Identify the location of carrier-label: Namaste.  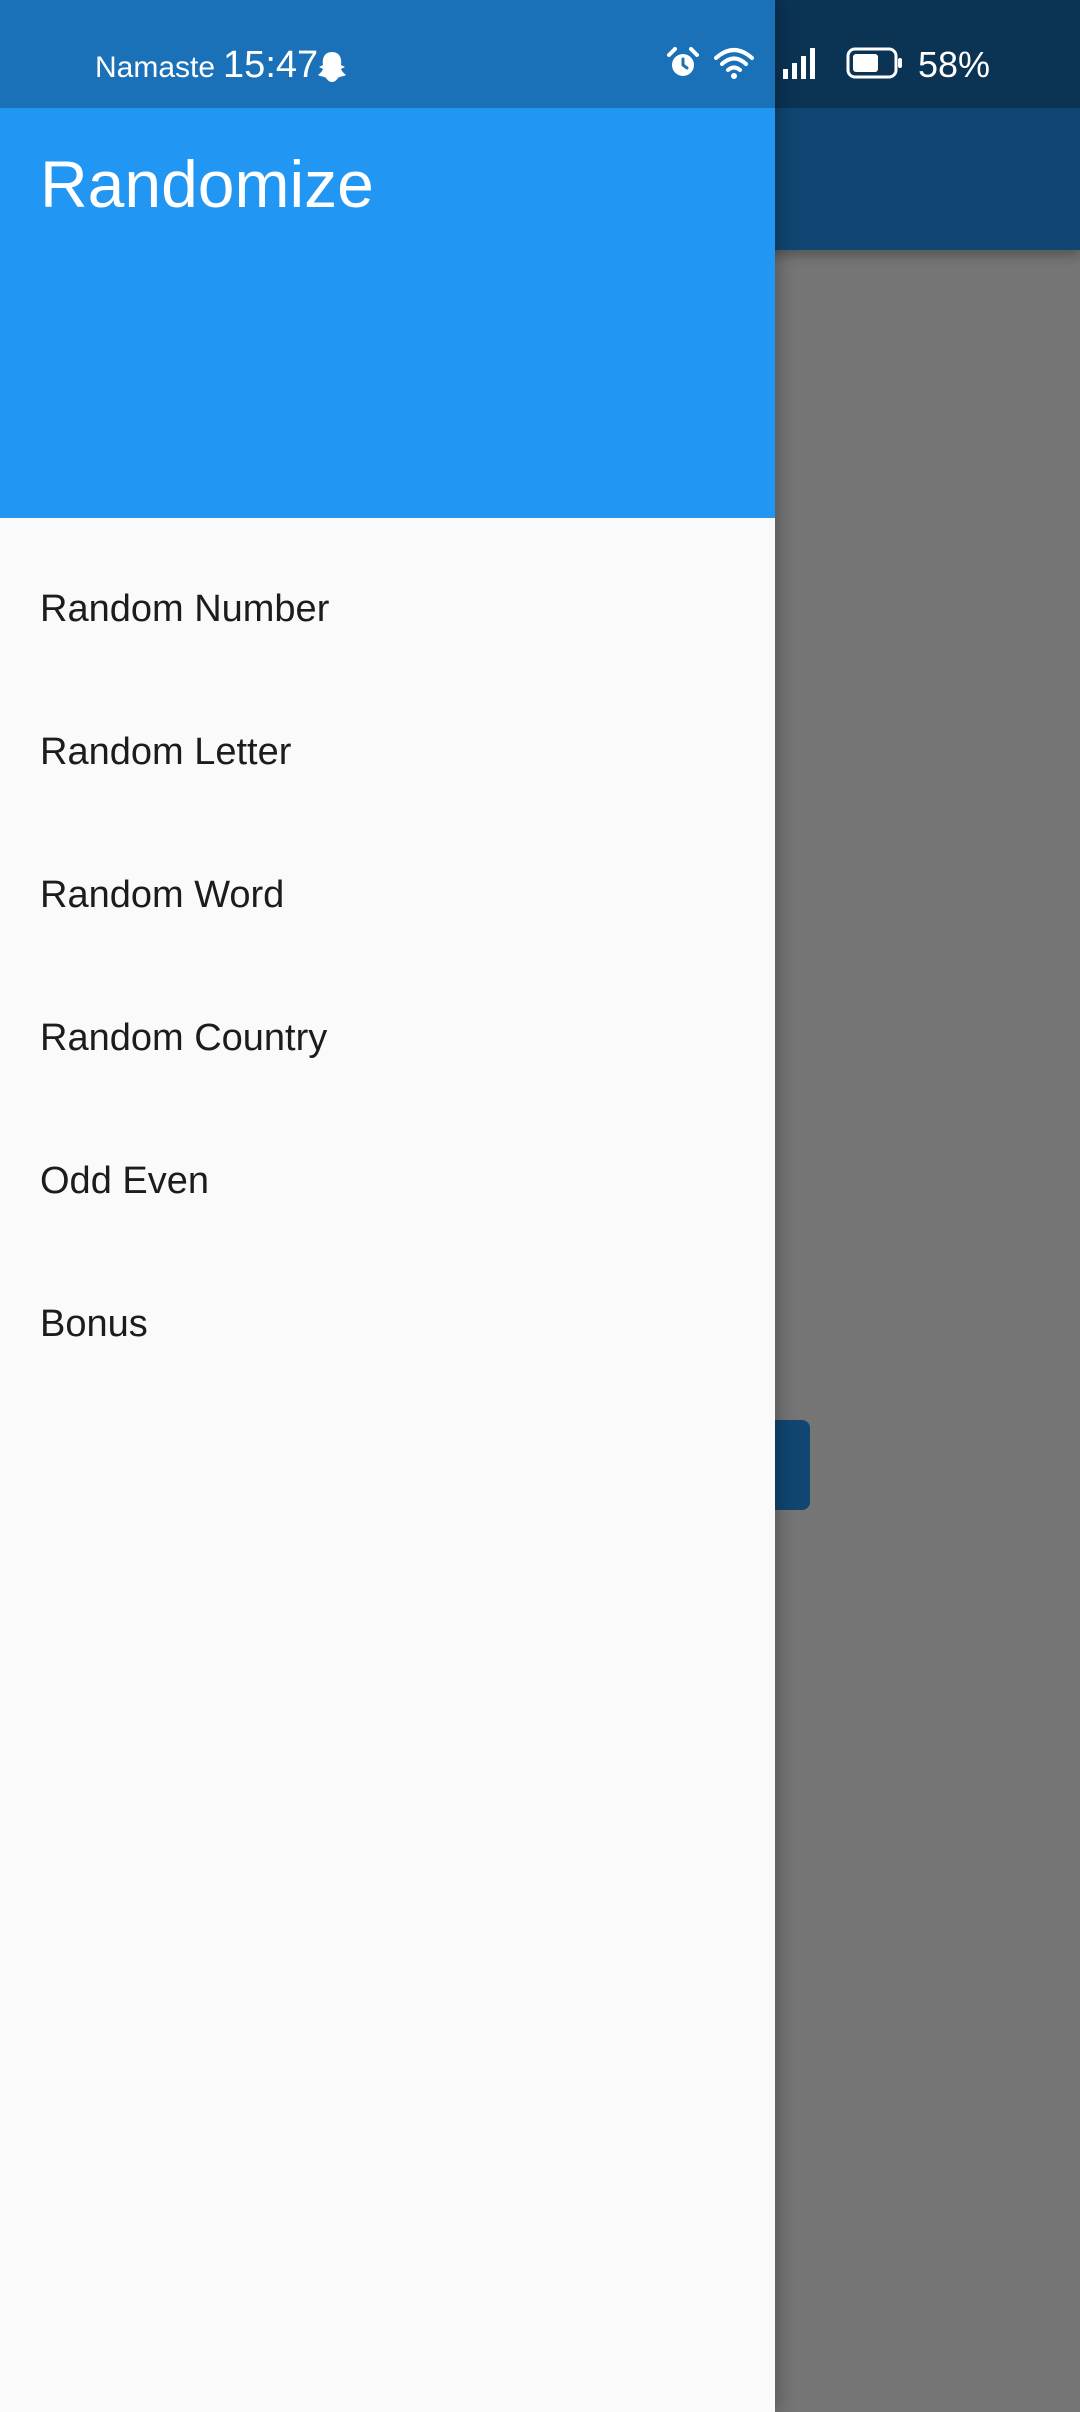
(155, 67).